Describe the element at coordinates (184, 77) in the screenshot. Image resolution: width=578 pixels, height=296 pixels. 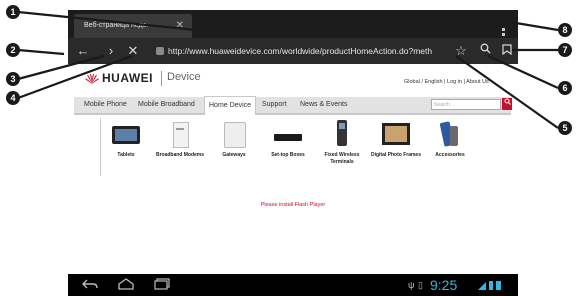
I see `logo-subtitle: Device` at that location.